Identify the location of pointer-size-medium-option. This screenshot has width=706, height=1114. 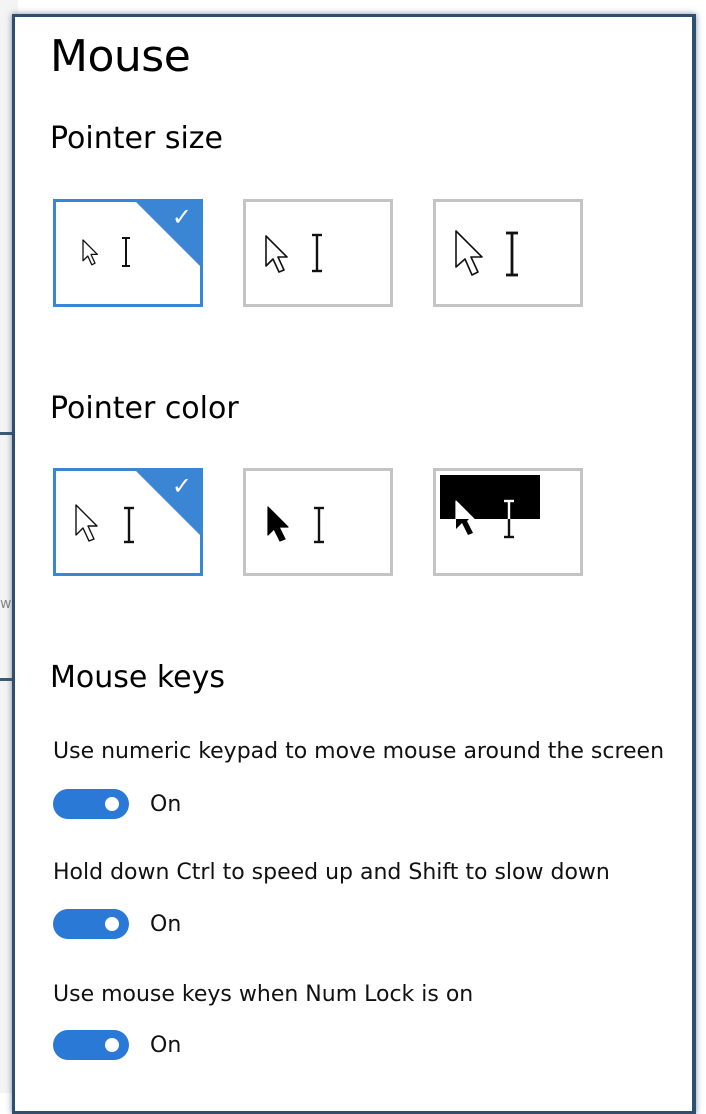
(318, 253).